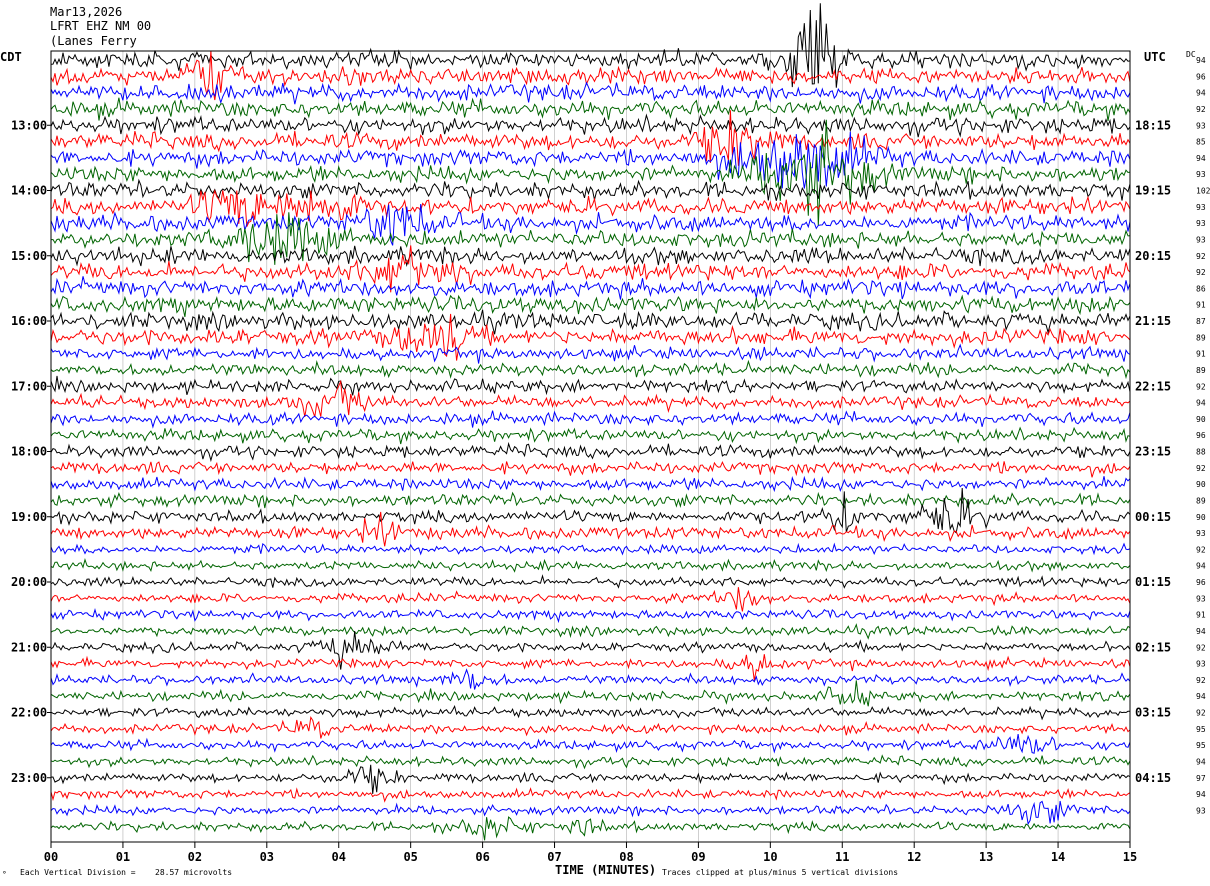 The width and height of the screenshot is (1210, 886). What do you see at coordinates (1201, 729) in the screenshot?
I see `dc-offset-value: 95` at bounding box center [1201, 729].